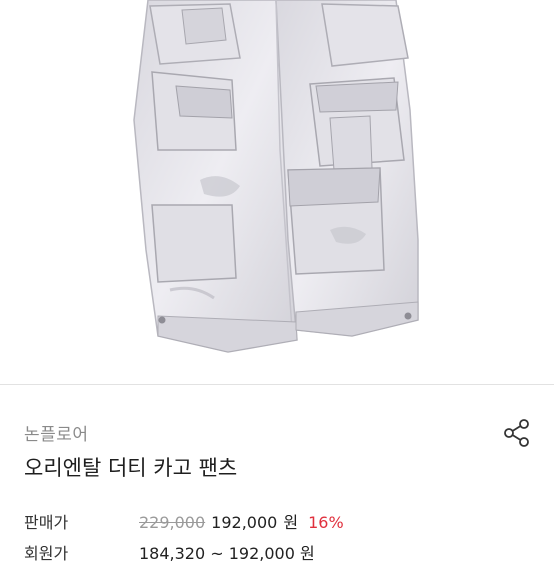 Image resolution: width=554 pixels, height=564 pixels. What do you see at coordinates (277, 384) in the screenshot?
I see `divider` at bounding box center [277, 384].